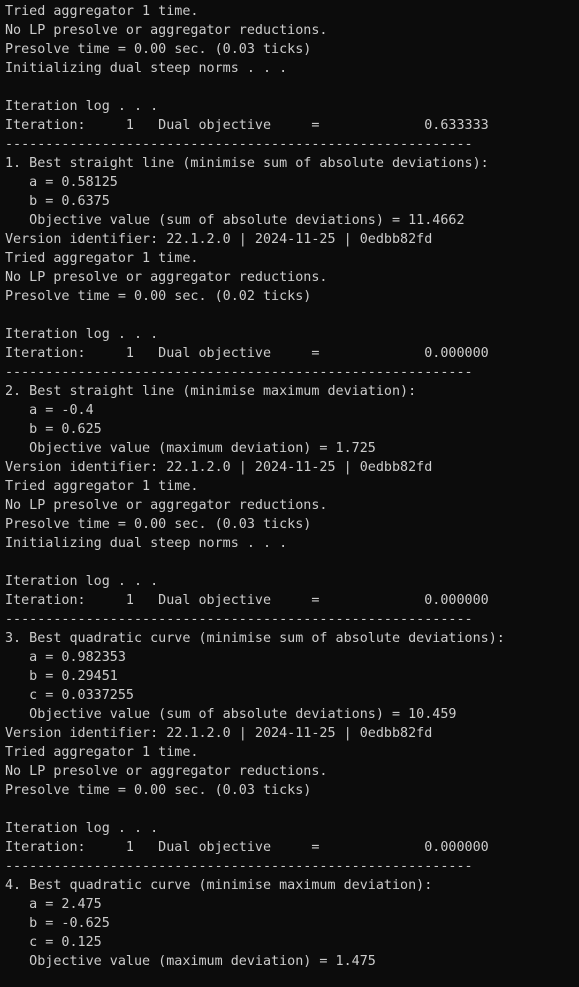 This screenshot has width=579, height=987. I want to click on terminal-line: a = 0.58125, so click(61, 182).